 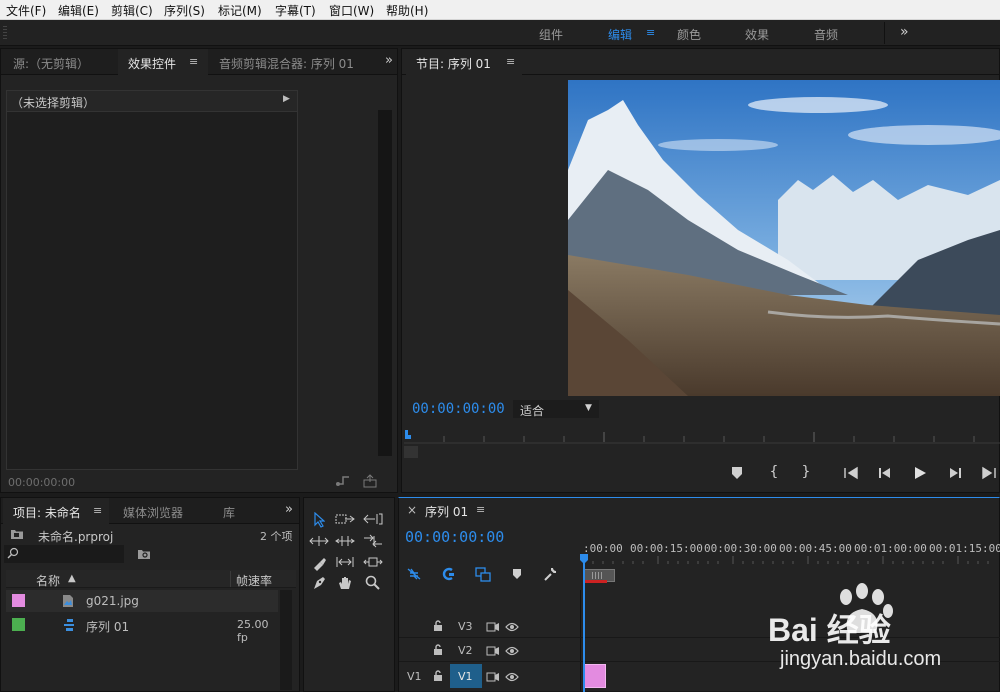 I want to click on more-workspaces-icon: », so click(x=904, y=32).